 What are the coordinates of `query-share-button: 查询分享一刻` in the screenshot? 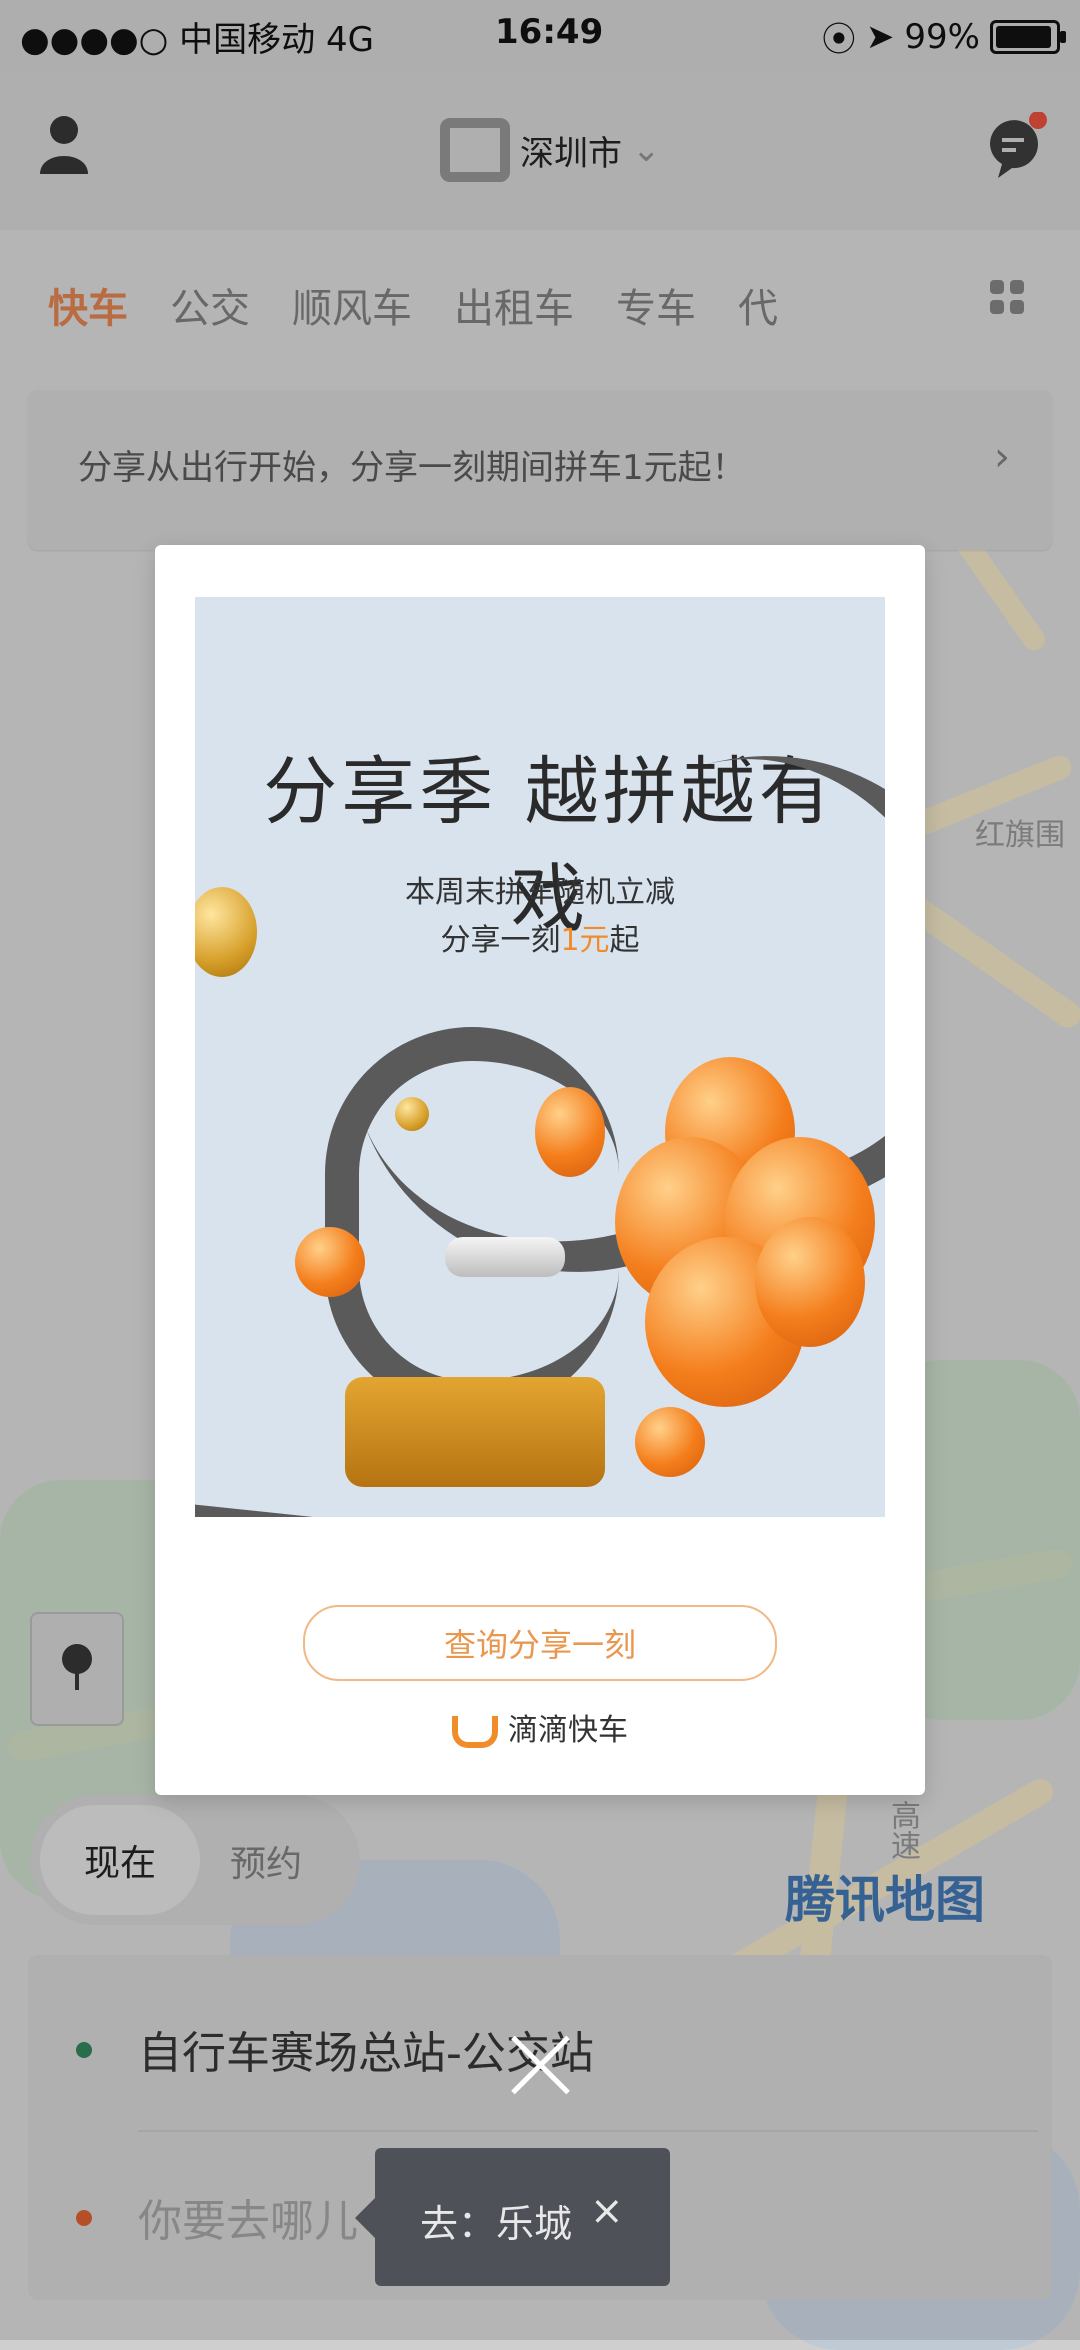 It's located at (540, 1643).